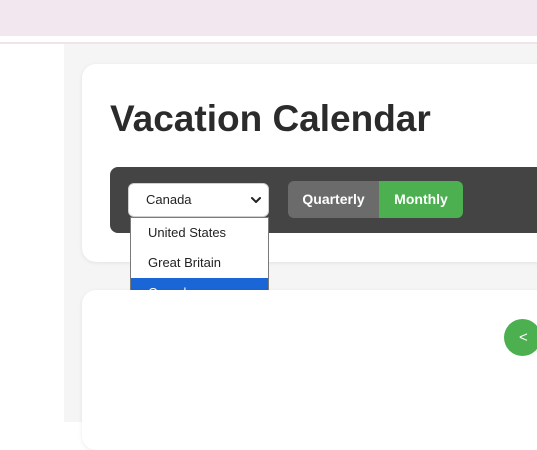 The image size is (537, 450). What do you see at coordinates (268, 18) in the screenshot?
I see `top-bar` at bounding box center [268, 18].